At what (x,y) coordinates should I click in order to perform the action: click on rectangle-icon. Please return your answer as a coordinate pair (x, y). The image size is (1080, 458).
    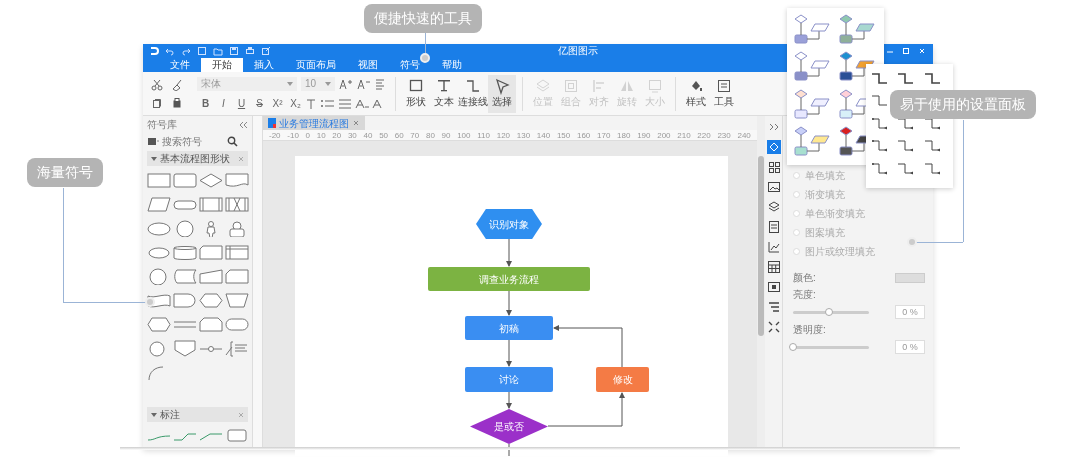
    Looking at the image, I should click on (159, 180).